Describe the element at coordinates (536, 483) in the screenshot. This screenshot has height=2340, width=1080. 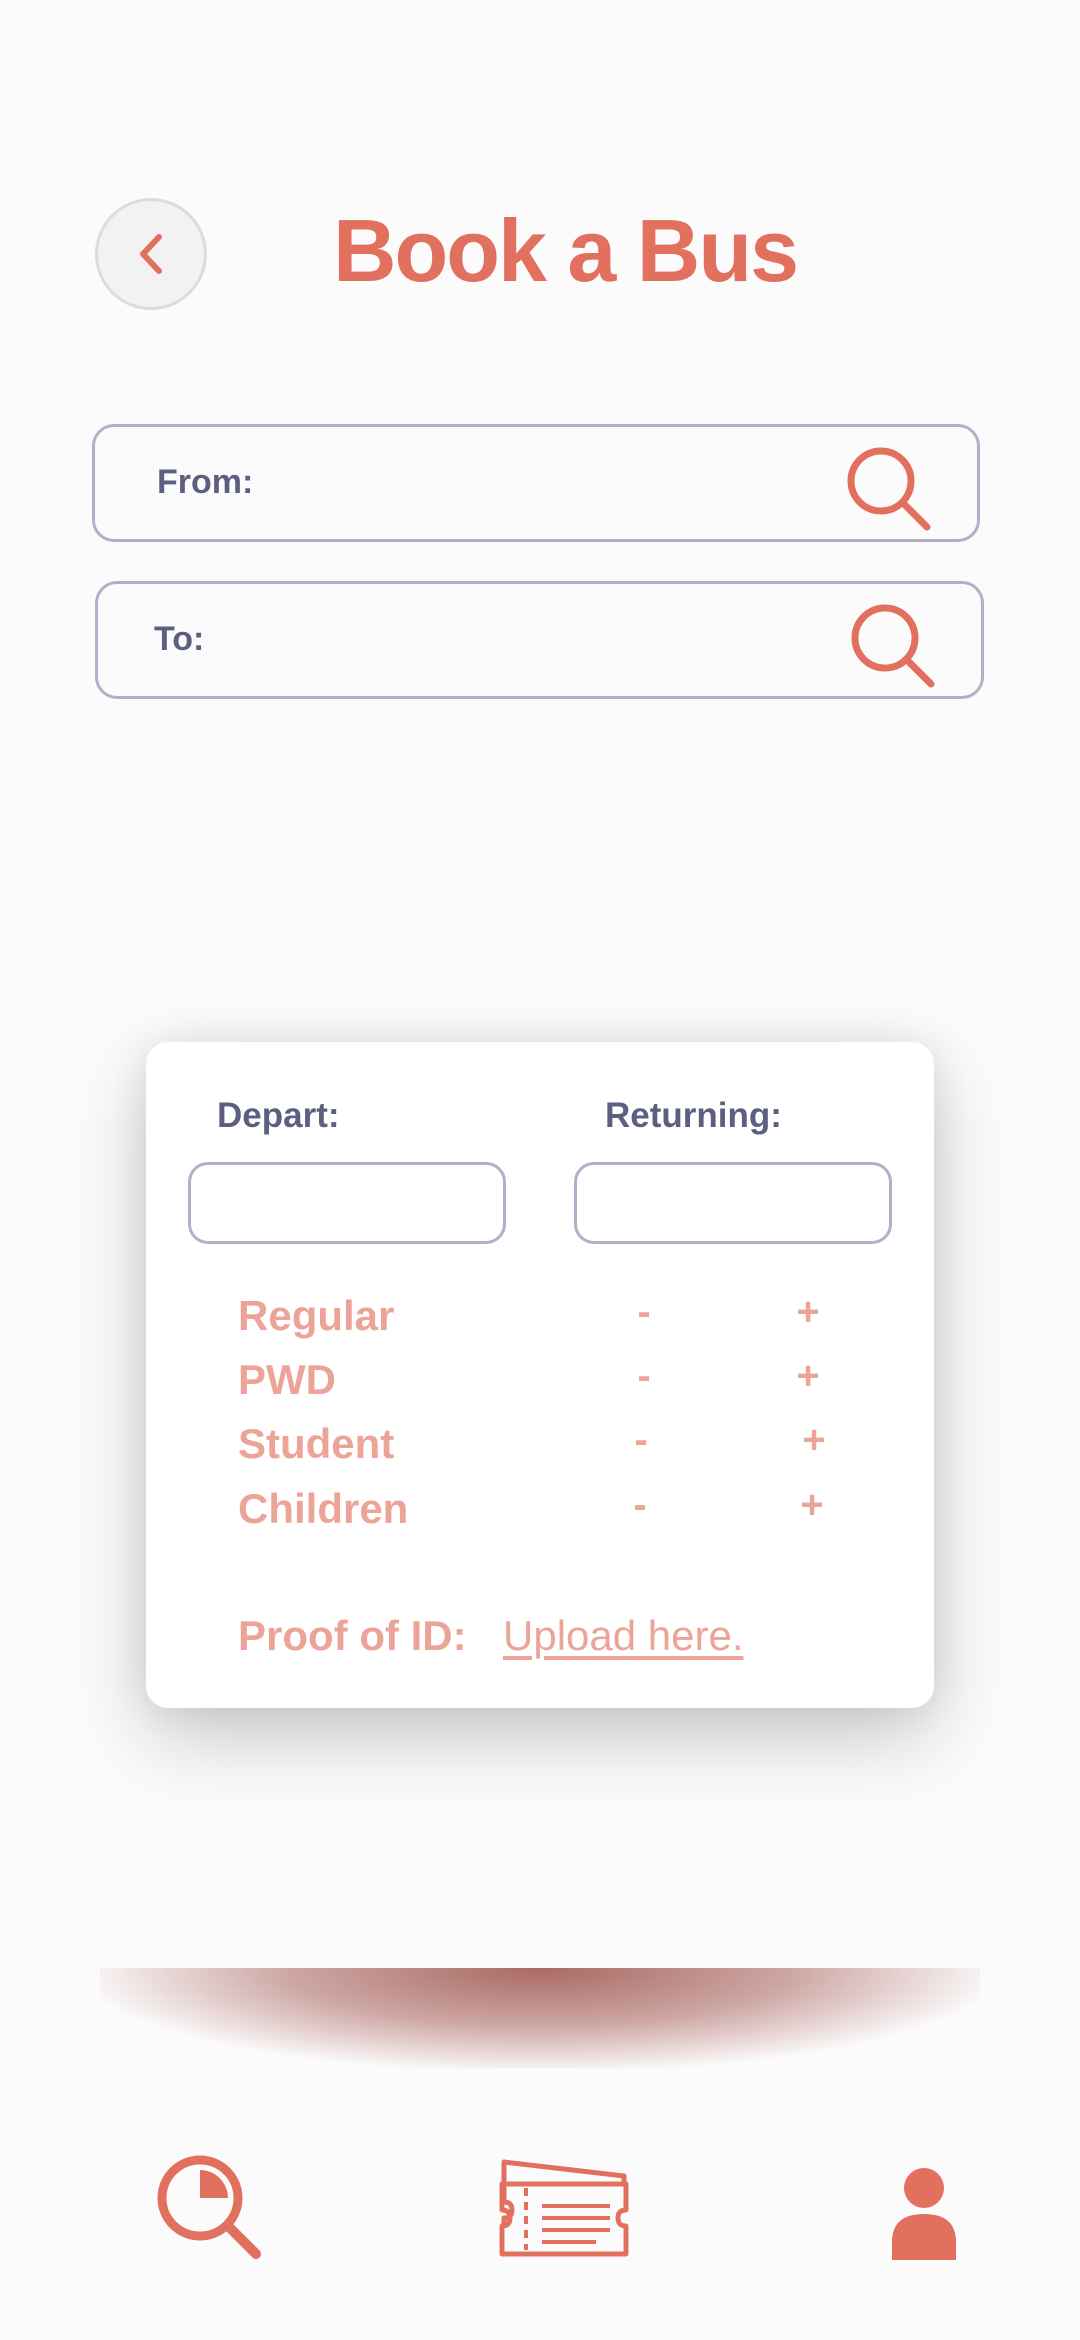
I see `from-field: From:` at that location.